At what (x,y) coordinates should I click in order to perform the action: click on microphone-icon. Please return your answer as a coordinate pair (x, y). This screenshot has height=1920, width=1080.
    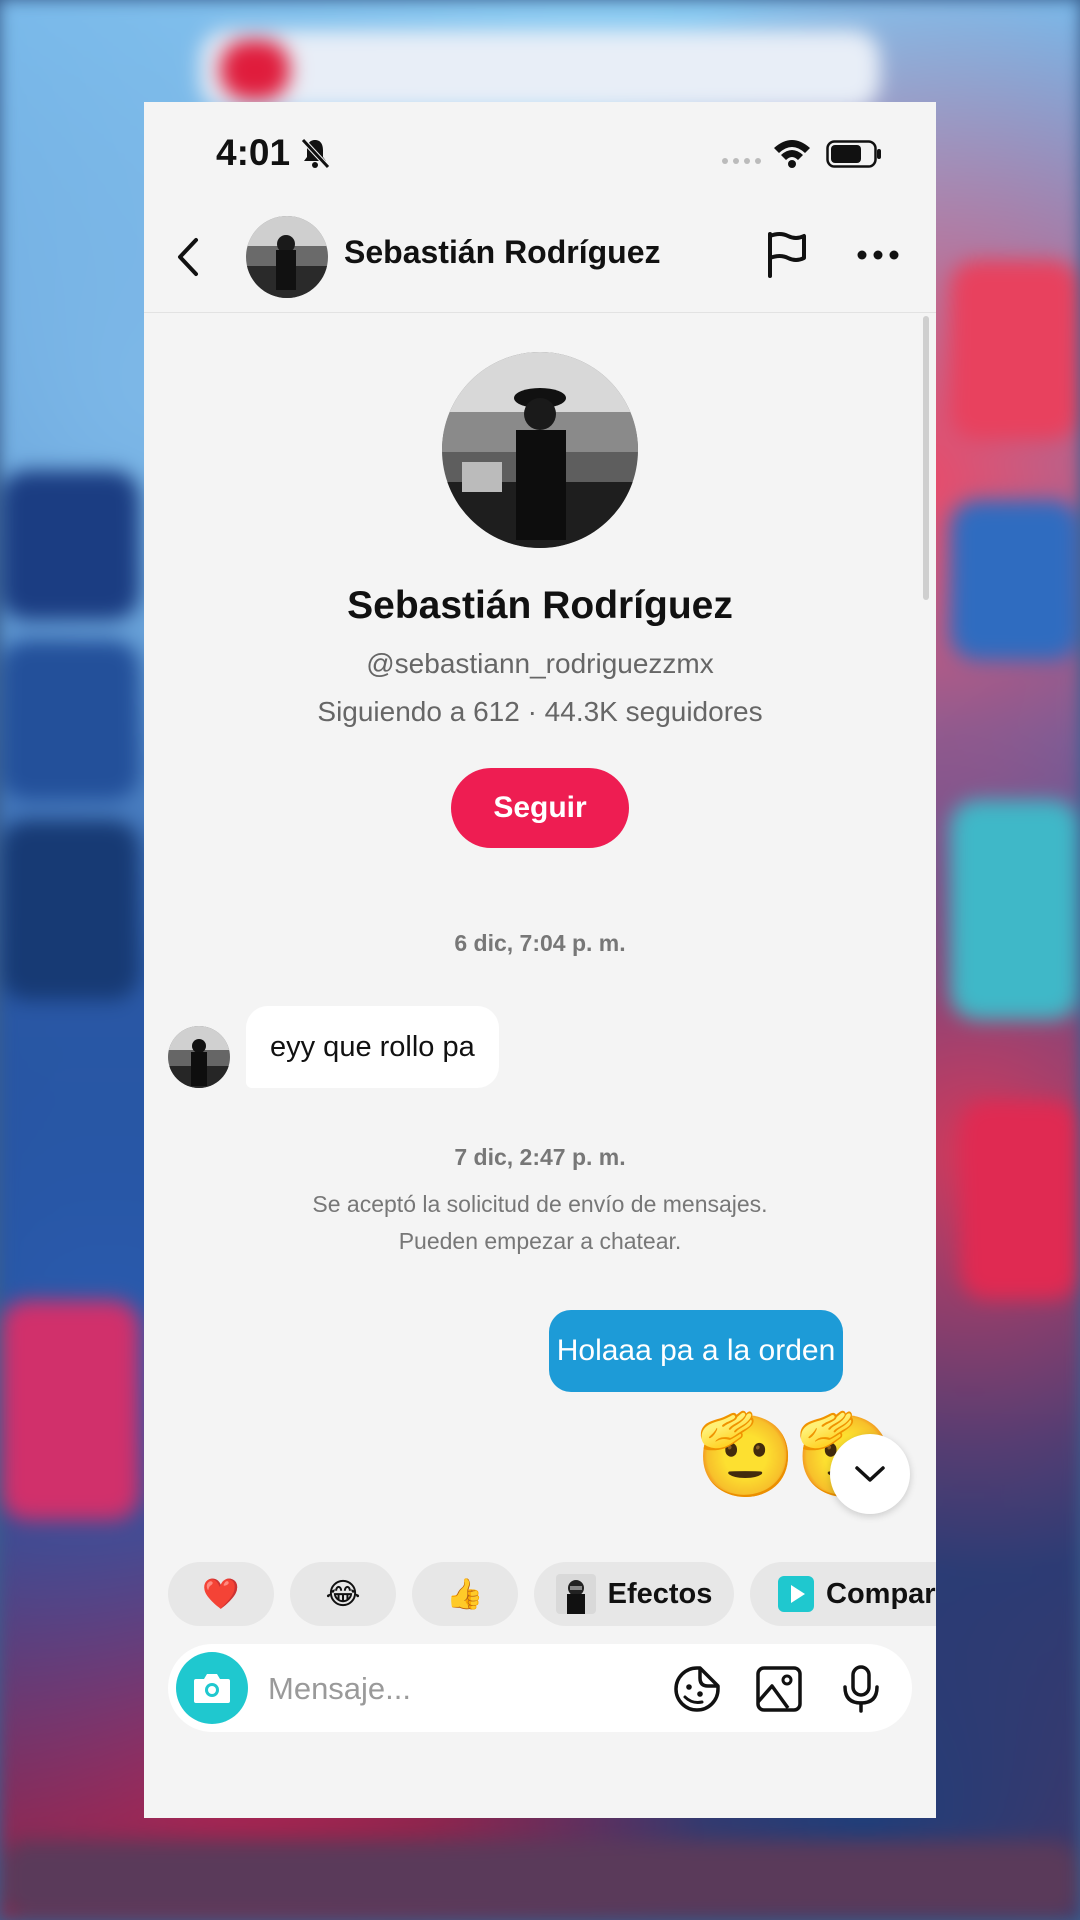
    Looking at the image, I should click on (861, 1689).